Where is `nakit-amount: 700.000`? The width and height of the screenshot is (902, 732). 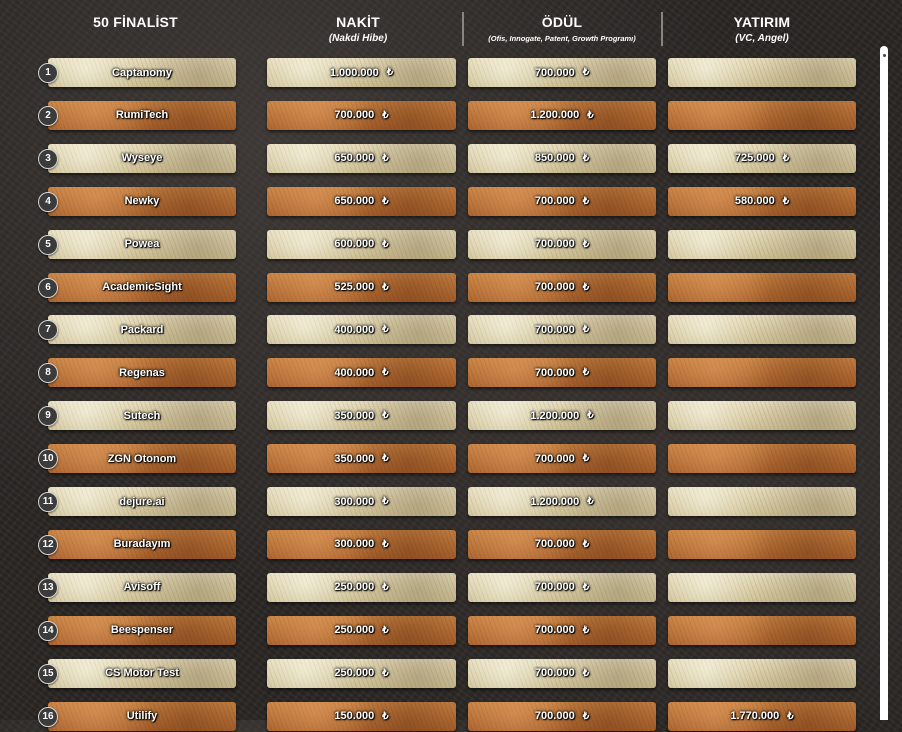 nakit-amount: 700.000 is located at coordinates (354, 115).